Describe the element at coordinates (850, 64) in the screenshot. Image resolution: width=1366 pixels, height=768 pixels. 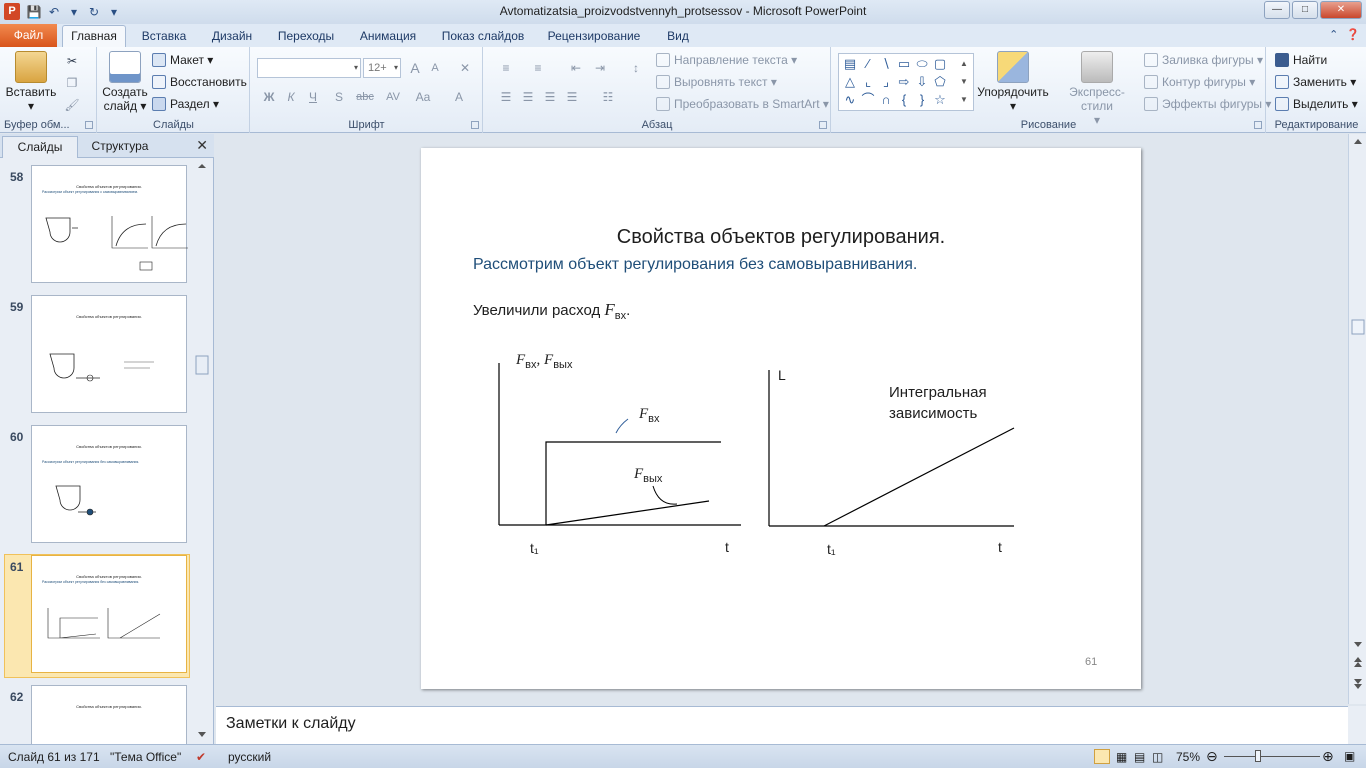
I see `textbox-shape-icon: ▤` at that location.